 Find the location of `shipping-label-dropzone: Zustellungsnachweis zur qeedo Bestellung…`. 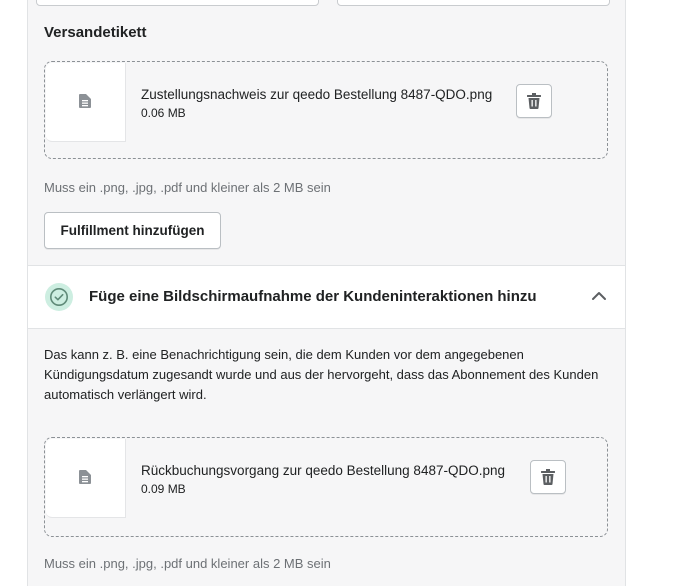

shipping-label-dropzone: Zustellungsnachweis zur qeedo Bestellung… is located at coordinates (326, 110).